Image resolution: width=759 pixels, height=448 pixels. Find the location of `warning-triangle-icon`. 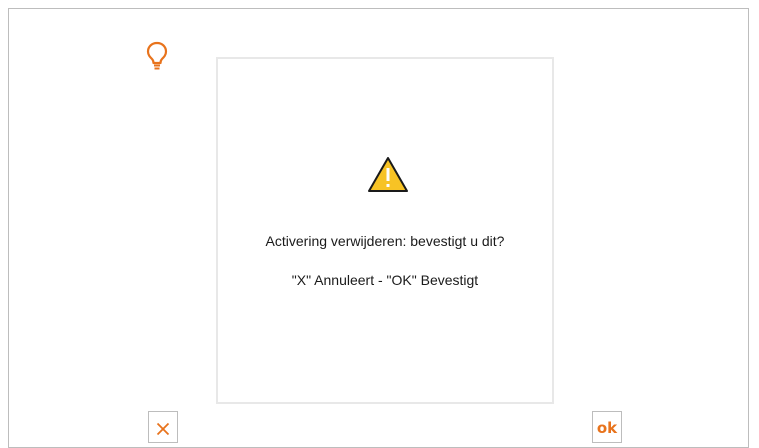

warning-triangle-icon is located at coordinates (388, 175).